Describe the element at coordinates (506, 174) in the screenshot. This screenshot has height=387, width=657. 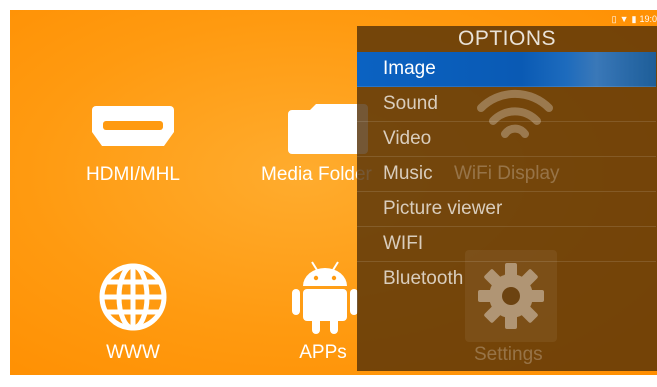
I see `options-item-music: Music` at that location.